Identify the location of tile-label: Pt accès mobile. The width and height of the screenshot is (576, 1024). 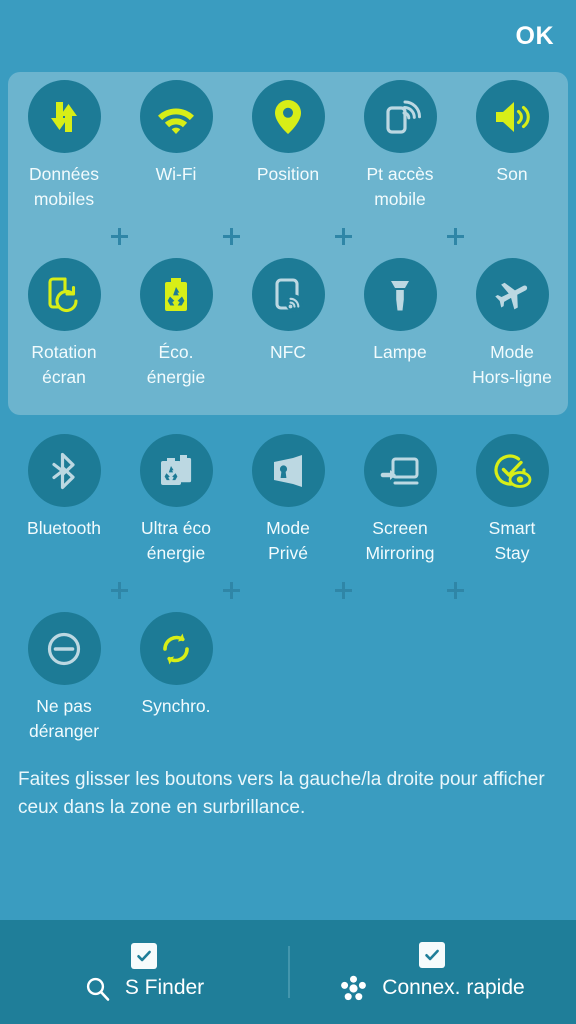
(400, 186).